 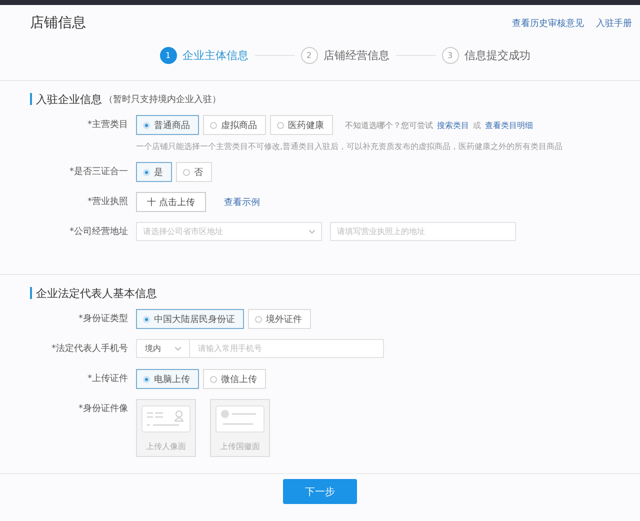 What do you see at coordinates (98, 232) in the screenshot?
I see `field-label: *公司经营地址` at bounding box center [98, 232].